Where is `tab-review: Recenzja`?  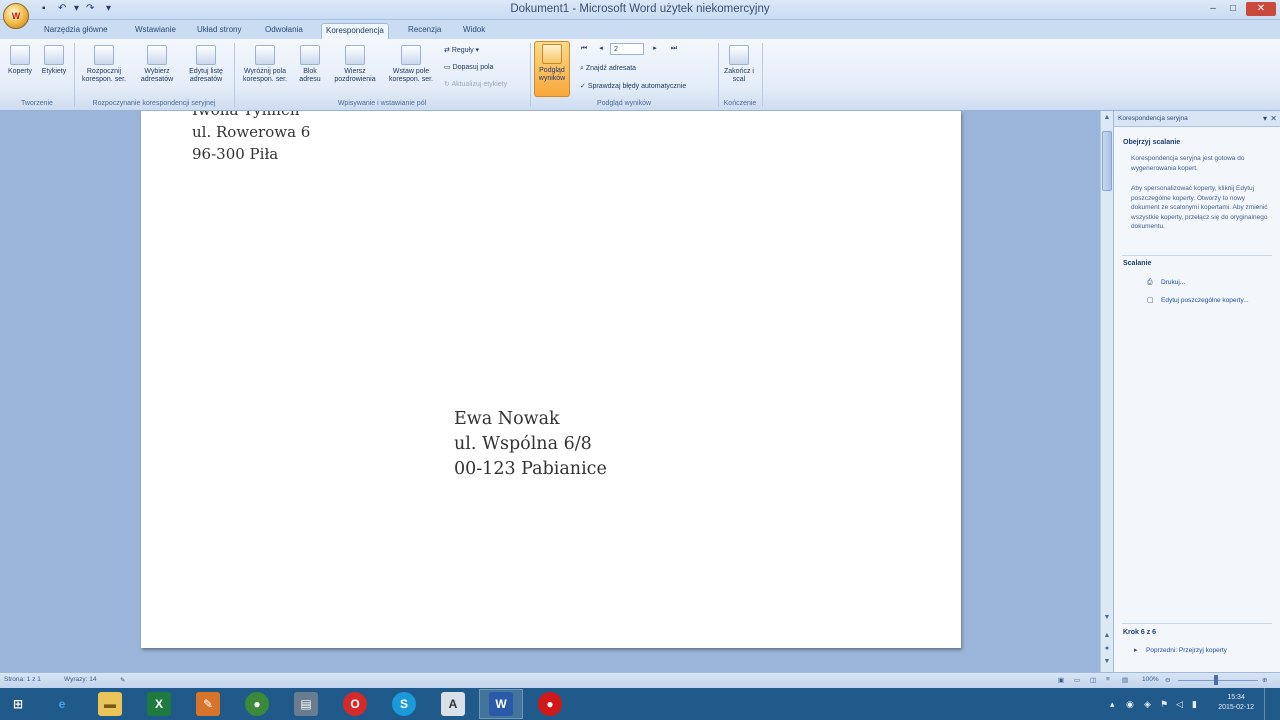
tab-review: Recenzja is located at coordinates (424, 31).